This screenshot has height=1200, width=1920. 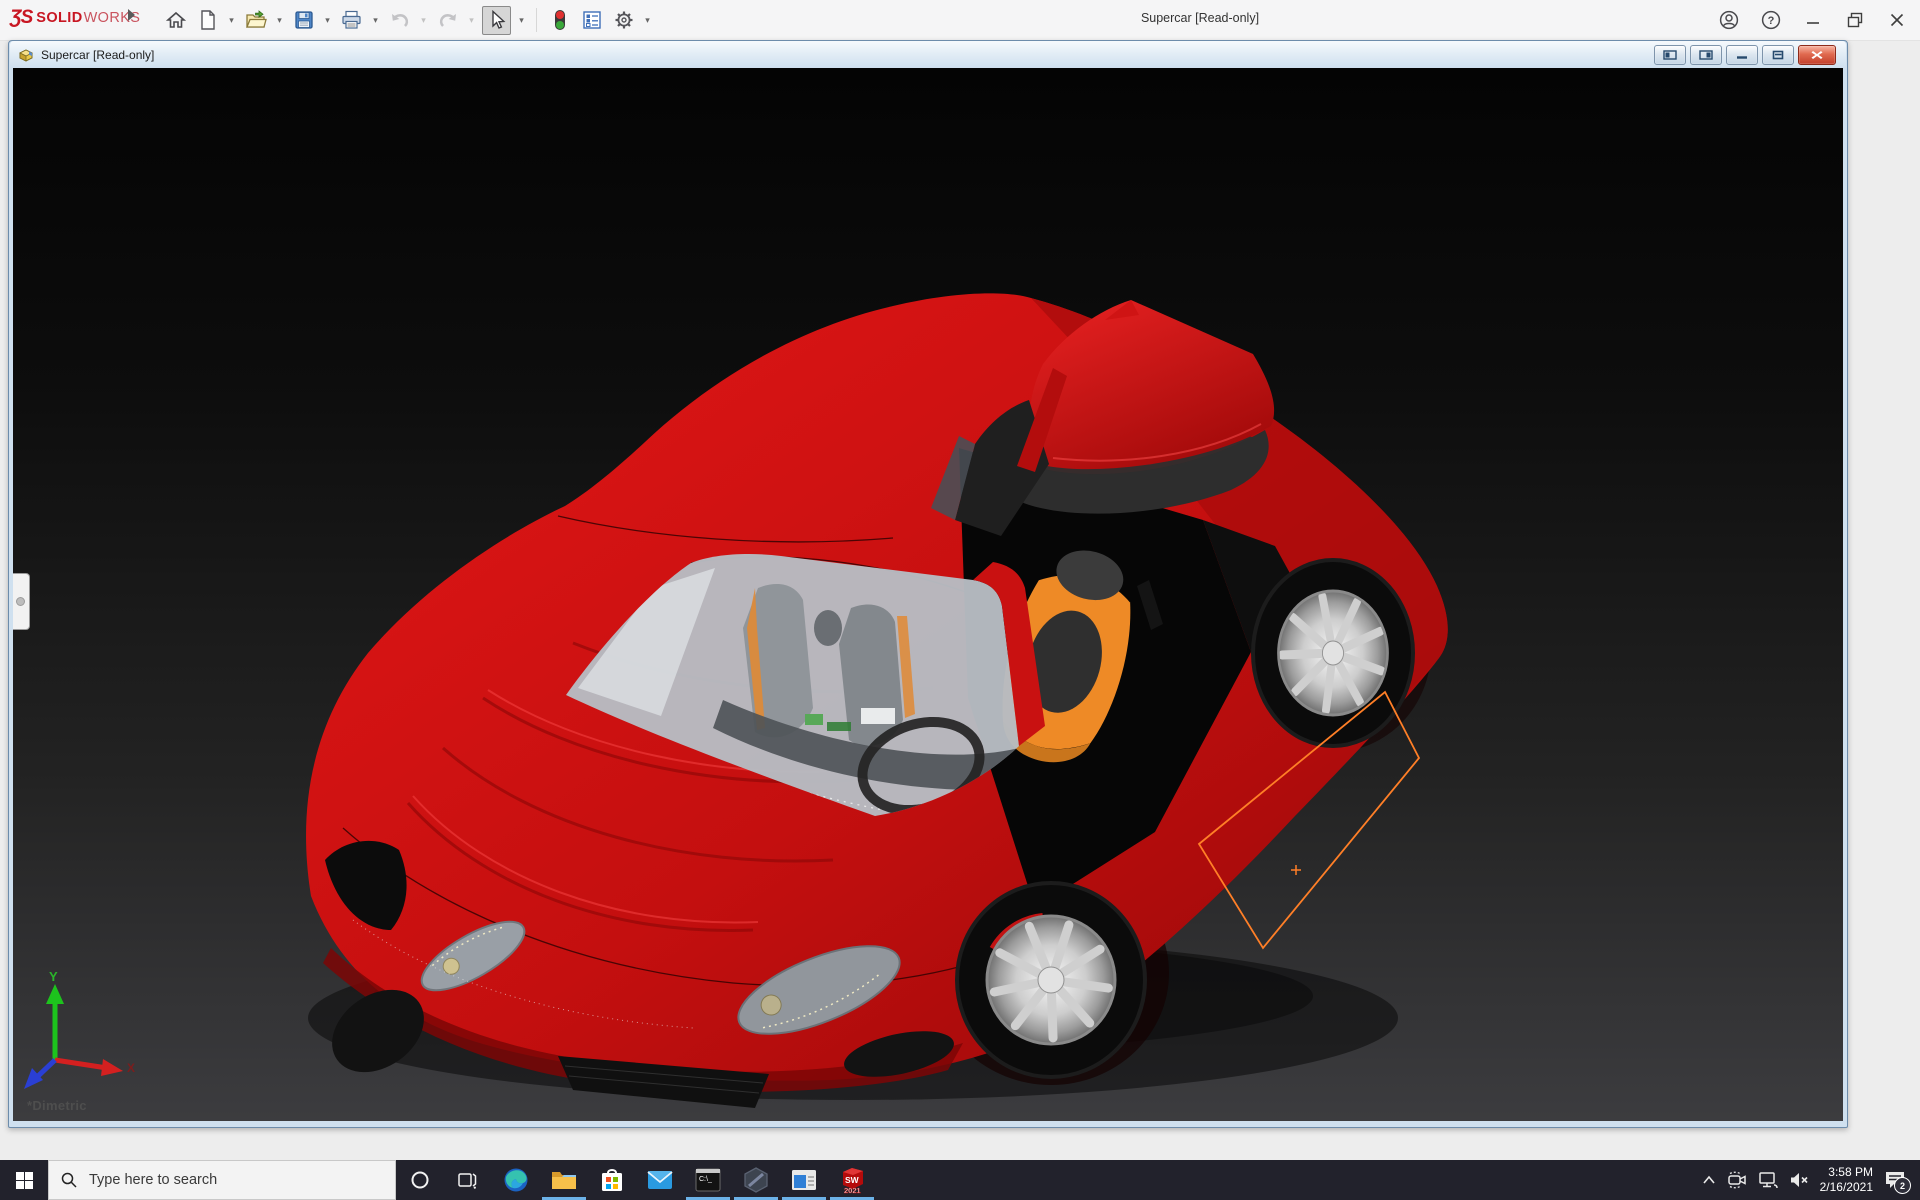 I want to click on gear-icon, so click(x=623, y=20).